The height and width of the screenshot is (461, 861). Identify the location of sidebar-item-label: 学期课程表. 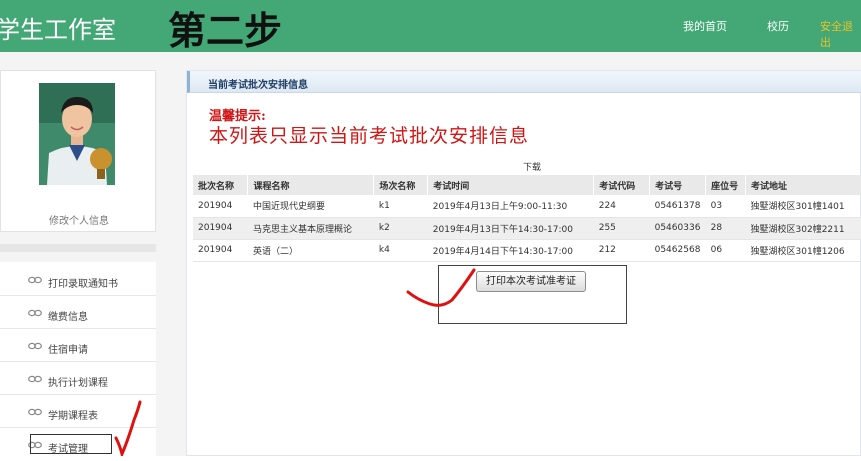
(73, 416).